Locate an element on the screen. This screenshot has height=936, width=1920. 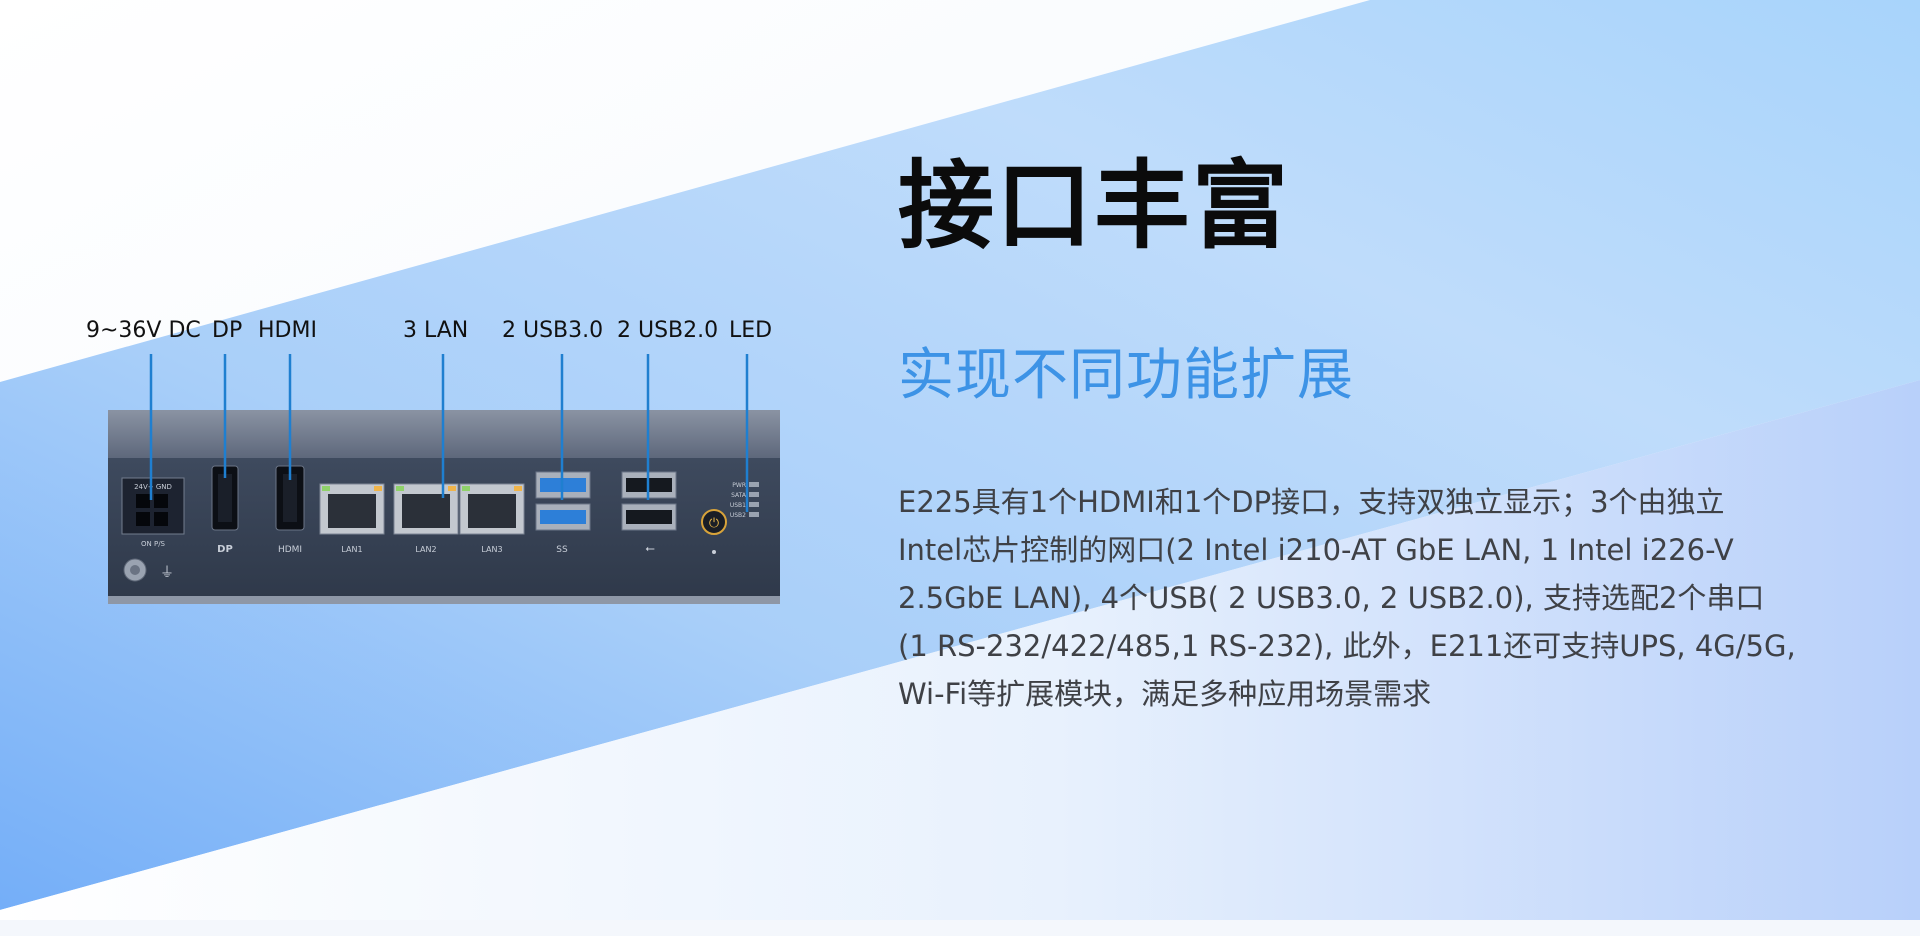
description-line: E225具有1个HDMI和1个DP接口，支持双独立显示；3个由独立 is located at coordinates (1311, 502).